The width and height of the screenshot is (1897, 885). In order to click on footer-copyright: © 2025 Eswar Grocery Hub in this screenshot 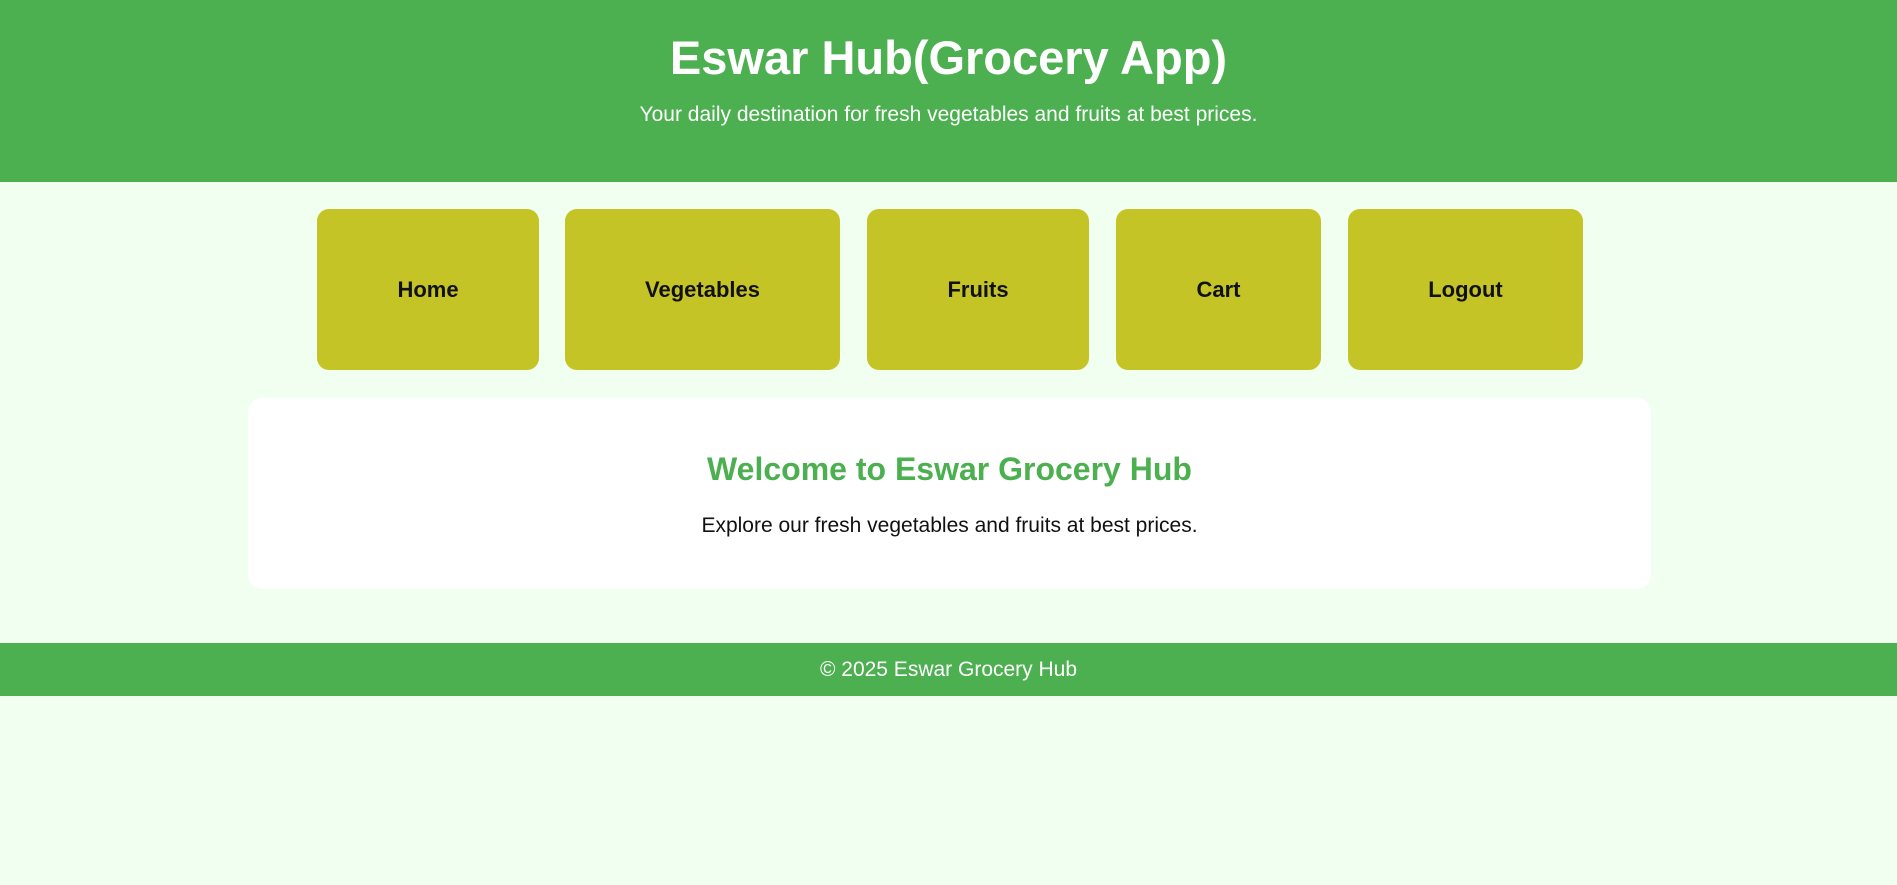, I will do `click(948, 669)`.